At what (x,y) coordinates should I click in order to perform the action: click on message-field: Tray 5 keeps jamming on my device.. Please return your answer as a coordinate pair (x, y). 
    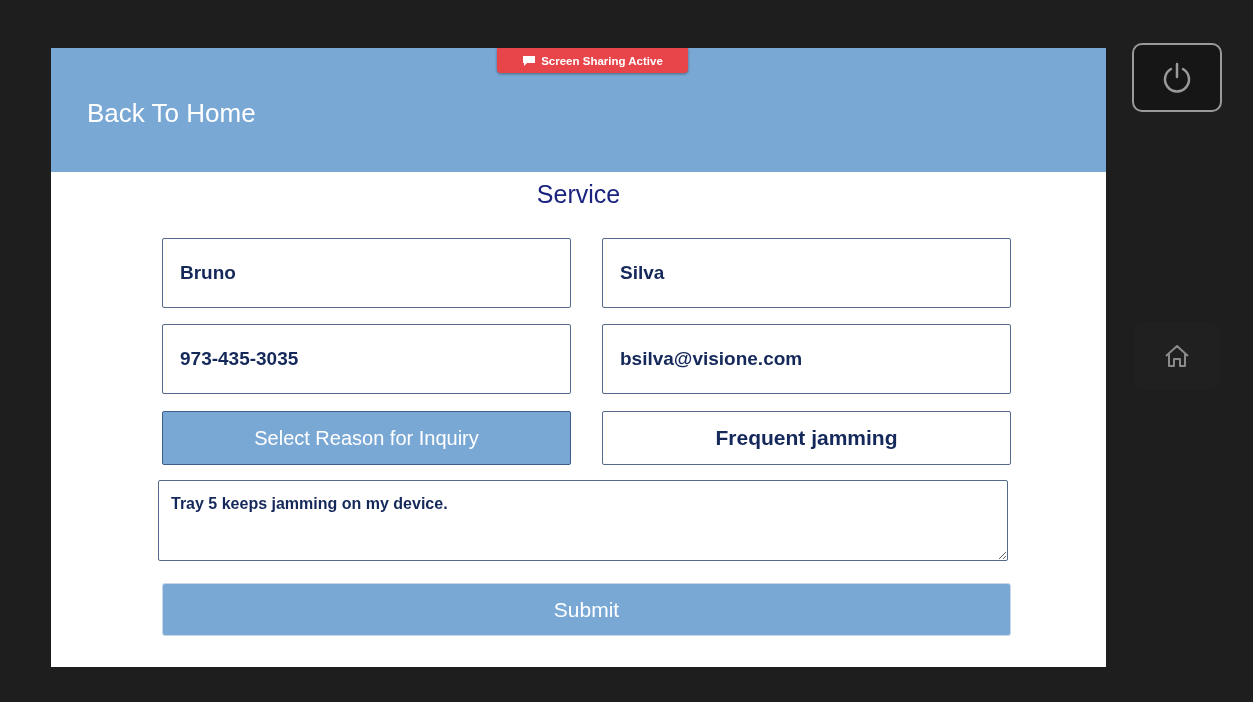
    Looking at the image, I should click on (583, 520).